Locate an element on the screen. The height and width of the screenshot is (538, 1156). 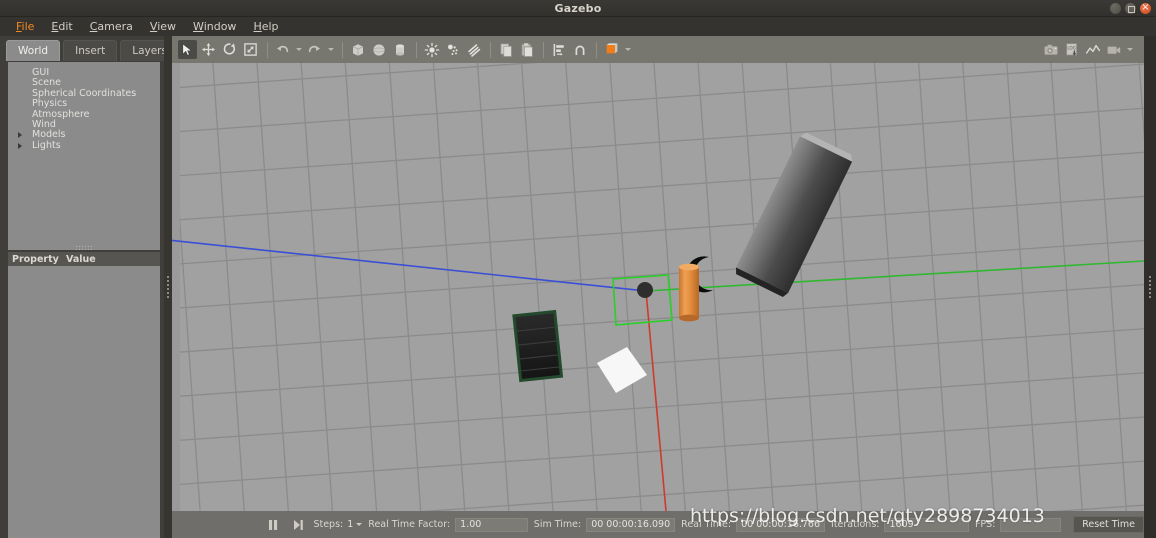
log-record-icon: LOG is located at coordinates (1071, 49).